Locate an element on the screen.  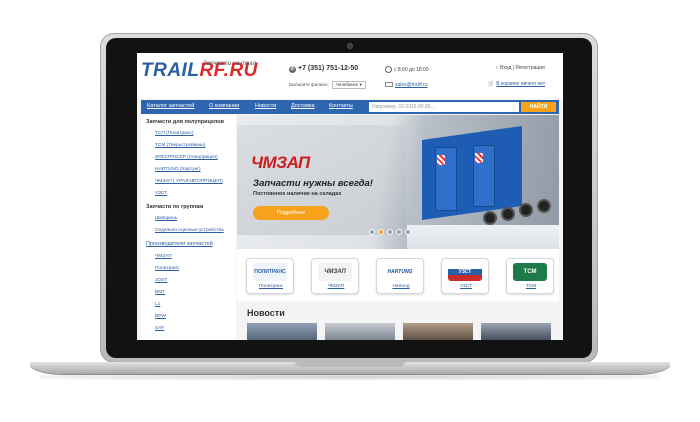
brand-card-hartung: HARTUNG Hartung is located at coordinates (400, 276).